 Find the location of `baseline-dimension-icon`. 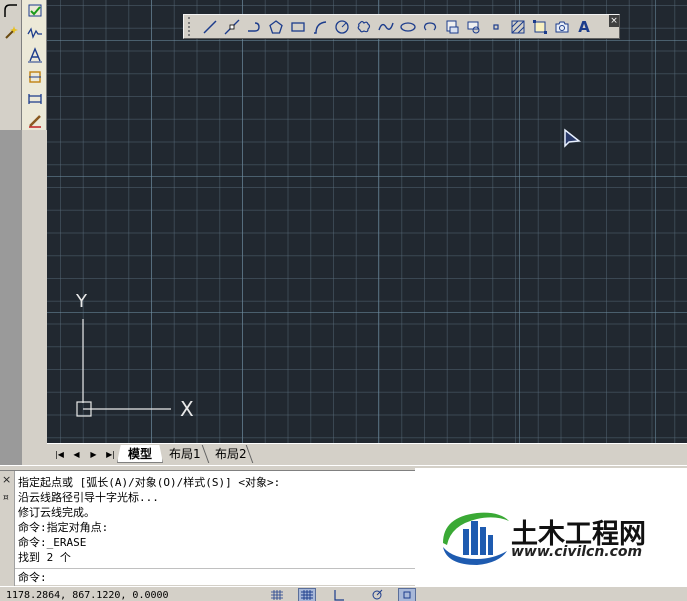

baseline-dimension-icon is located at coordinates (35, 77).